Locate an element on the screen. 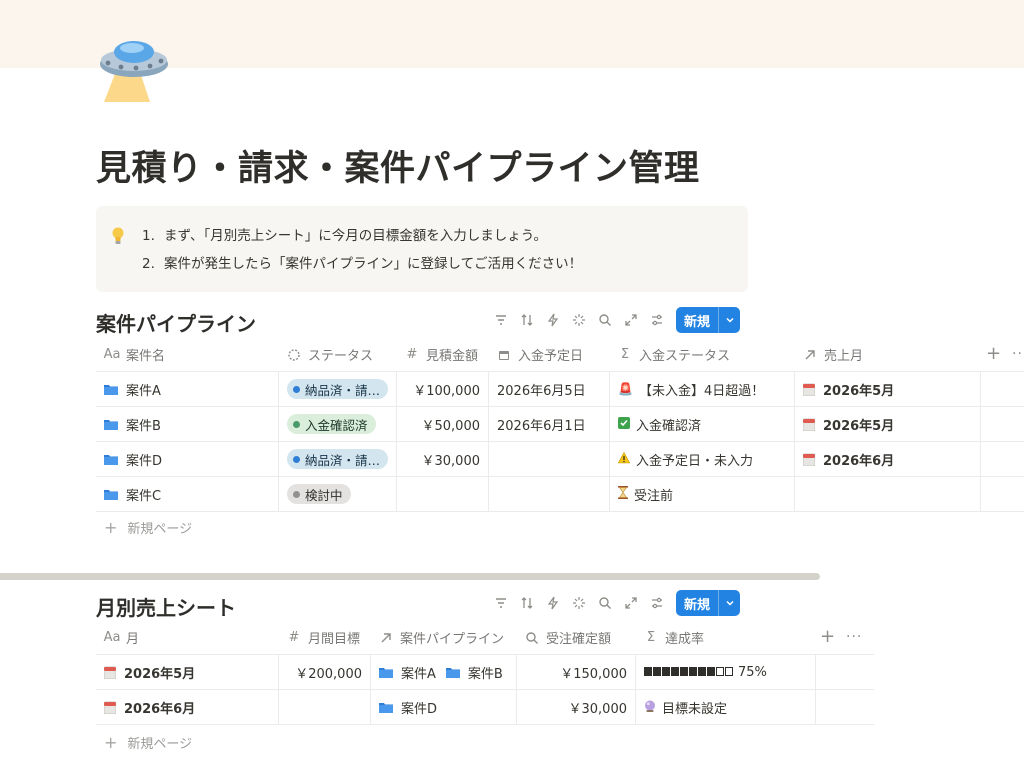 The width and height of the screenshot is (1024, 768). projects-cell: 案件D is located at coordinates (443, 707).